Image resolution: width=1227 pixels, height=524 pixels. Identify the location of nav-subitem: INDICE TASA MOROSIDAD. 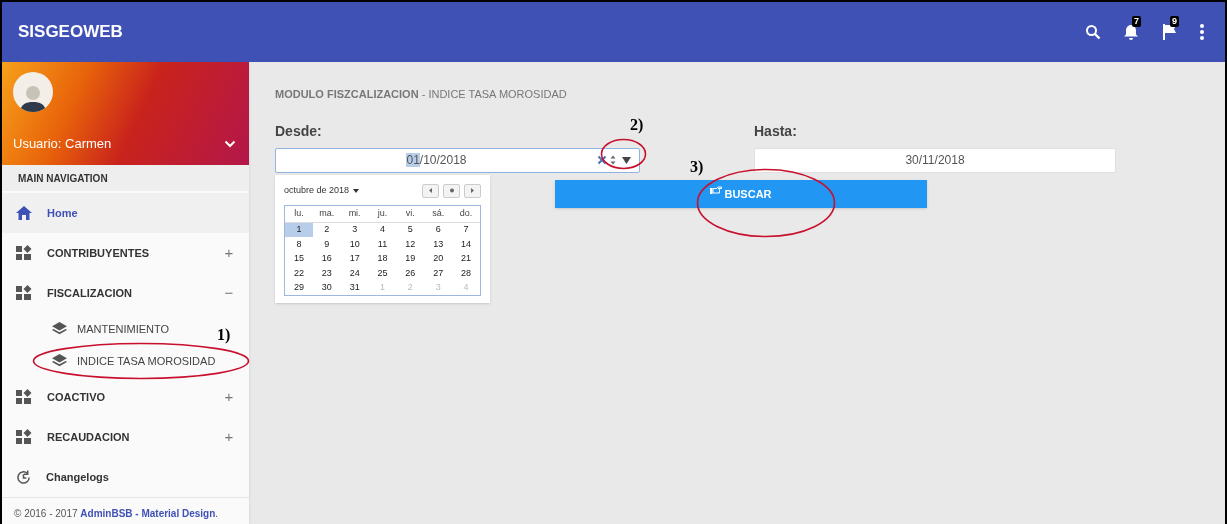
(111, 361).